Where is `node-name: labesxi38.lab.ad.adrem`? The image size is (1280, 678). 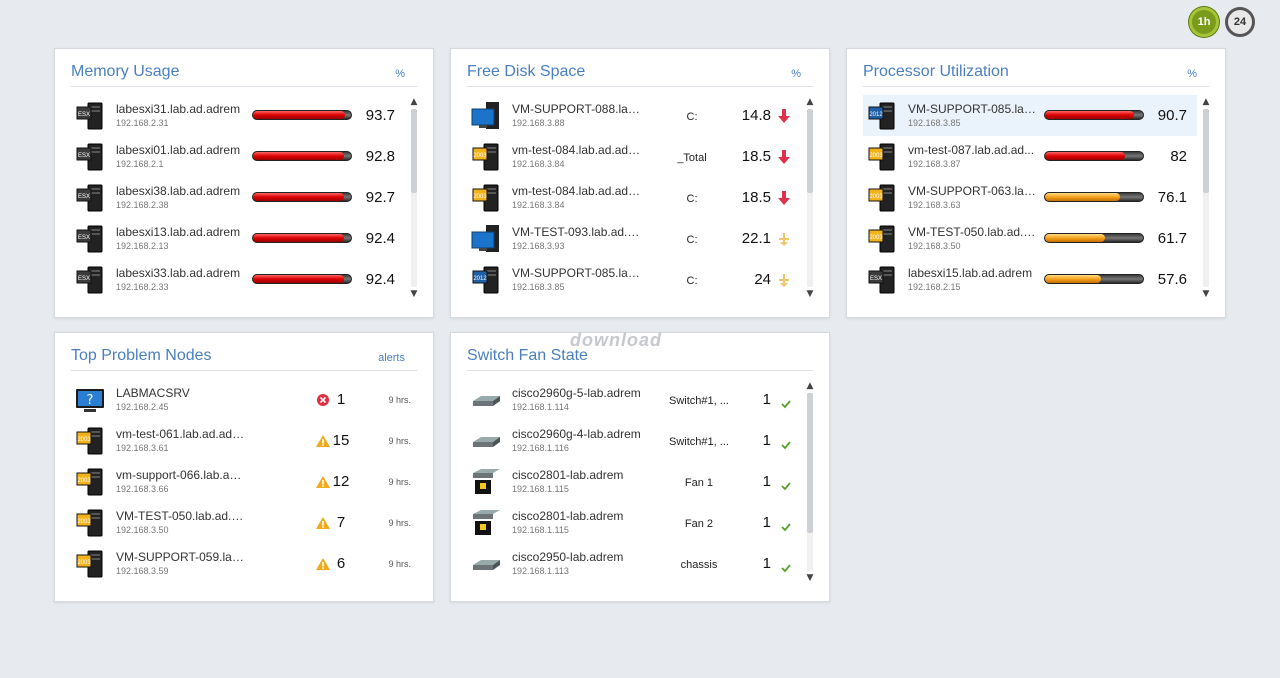 node-name: labesxi38.lab.ad.adrem is located at coordinates (182, 191).